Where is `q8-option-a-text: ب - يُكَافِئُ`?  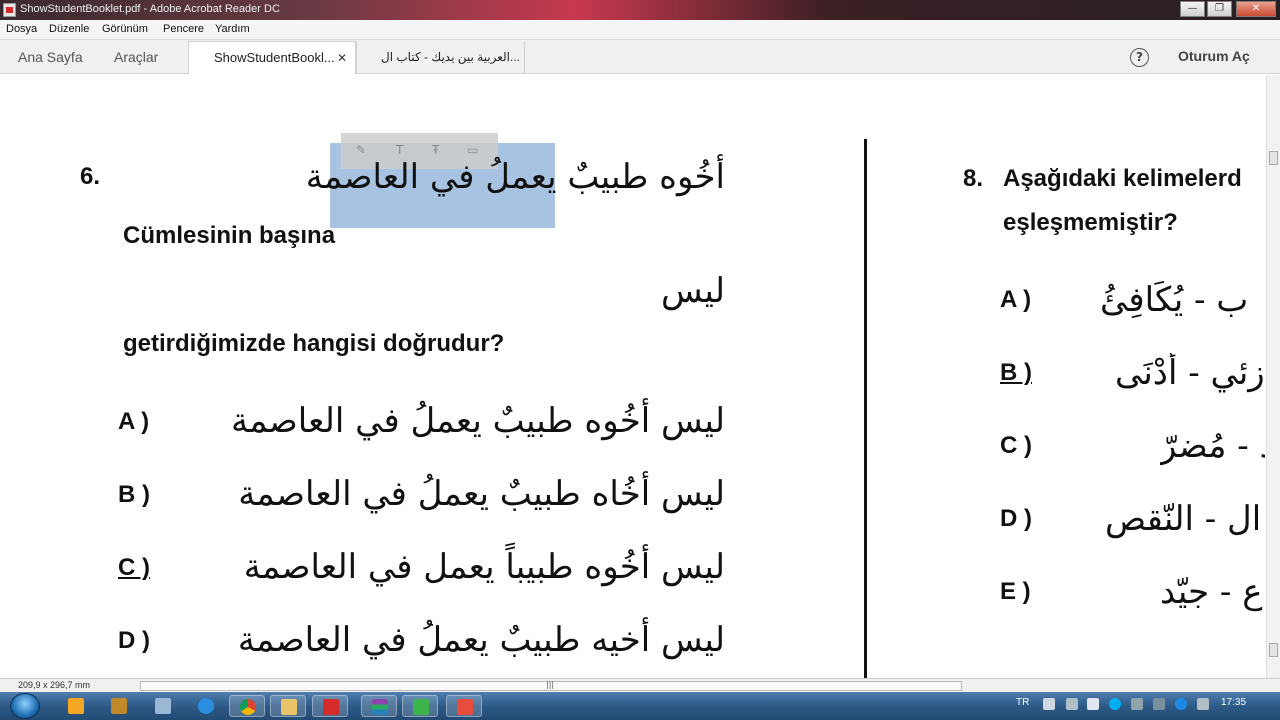 q8-option-a-text: ب - يُكَافِئُ is located at coordinates (1174, 300).